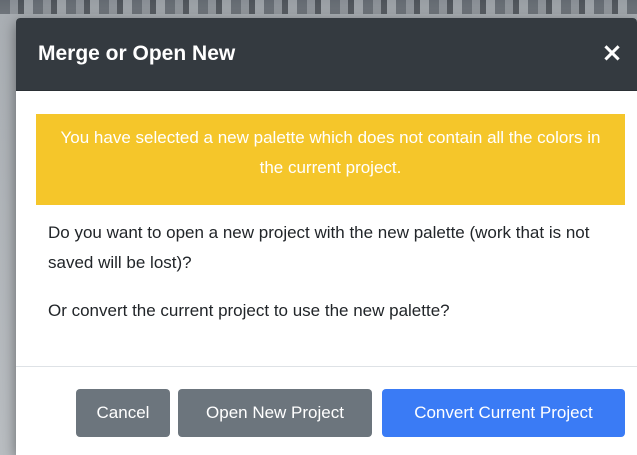 The width and height of the screenshot is (637, 455). What do you see at coordinates (612, 53) in the screenshot?
I see `close-icon: ×` at bounding box center [612, 53].